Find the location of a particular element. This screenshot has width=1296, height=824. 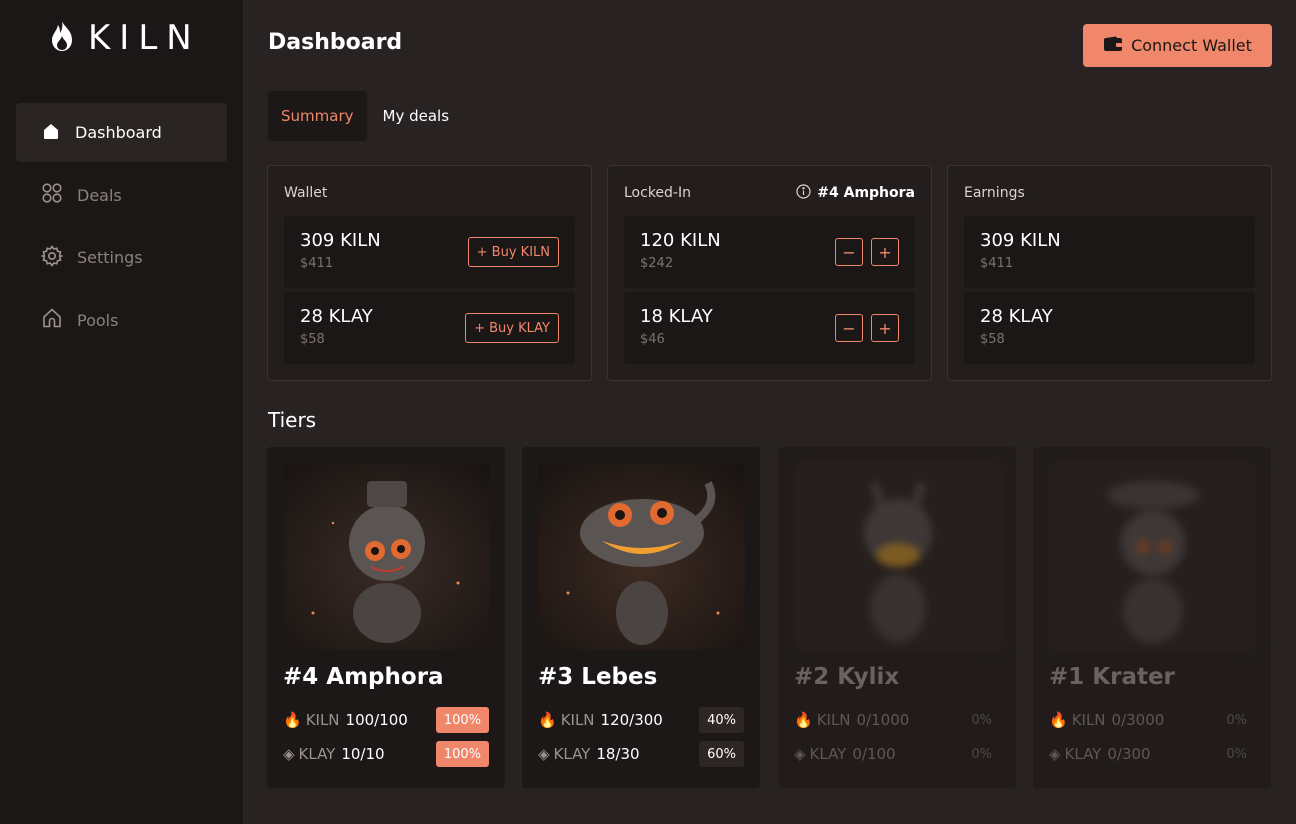

tab-my-deals: My deals is located at coordinates (415, 116).